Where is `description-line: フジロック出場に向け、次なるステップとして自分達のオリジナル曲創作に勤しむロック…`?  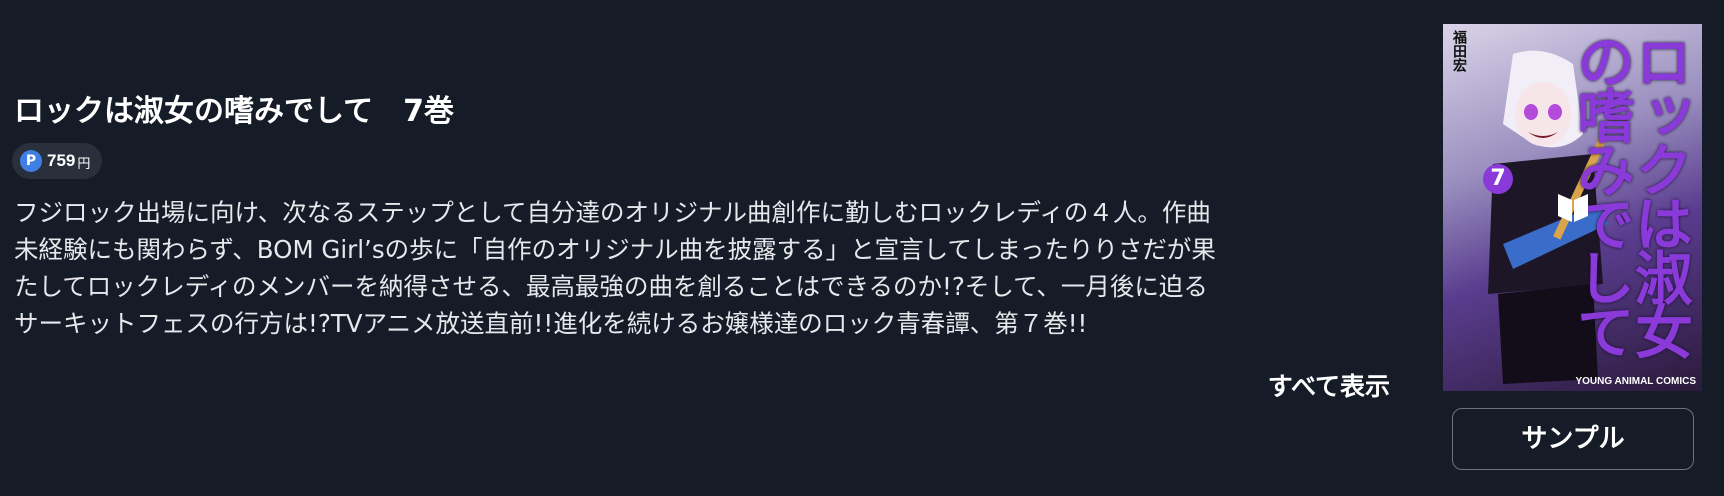
description-line: フジロック出場に向け、次なるステップとして自分達のオリジナル曲創作に勤しむロック… is located at coordinates (612, 212).